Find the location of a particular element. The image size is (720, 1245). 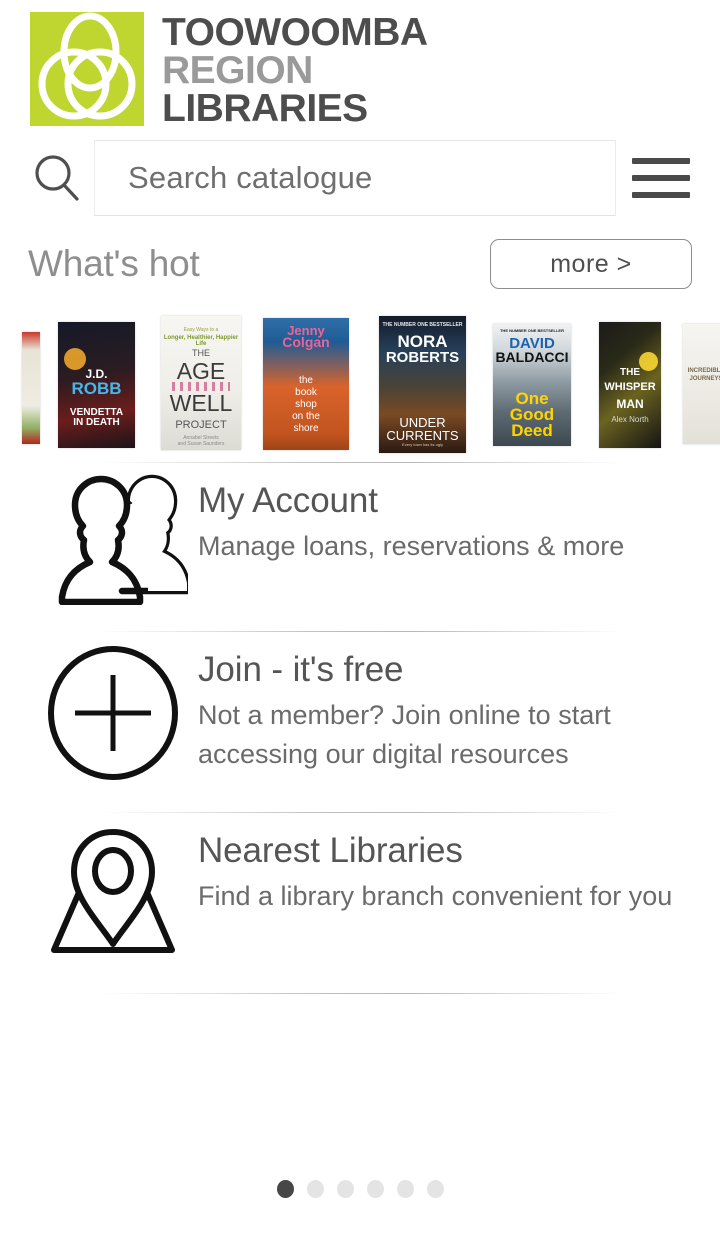

search-bar: Search catalogue is located at coordinates (360, 178).